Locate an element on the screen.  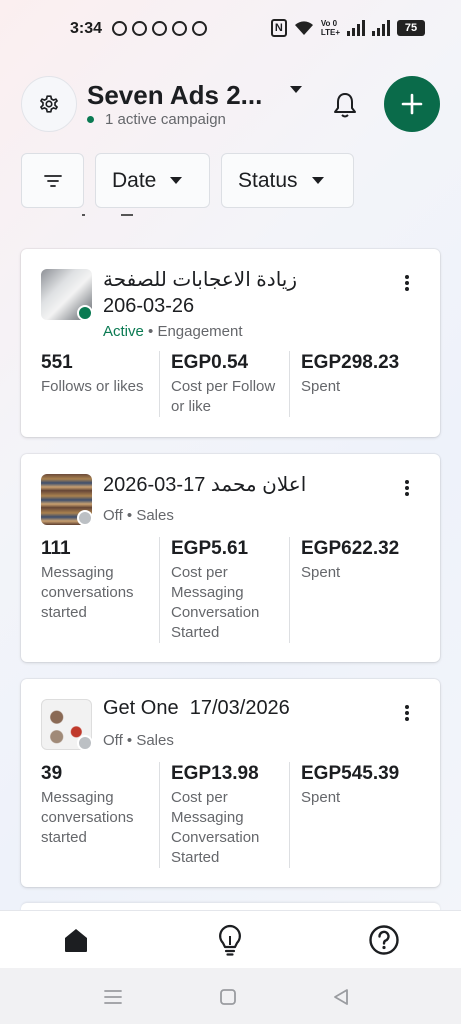
status-filter-dropdown: Status is located at coordinates (287, 180).